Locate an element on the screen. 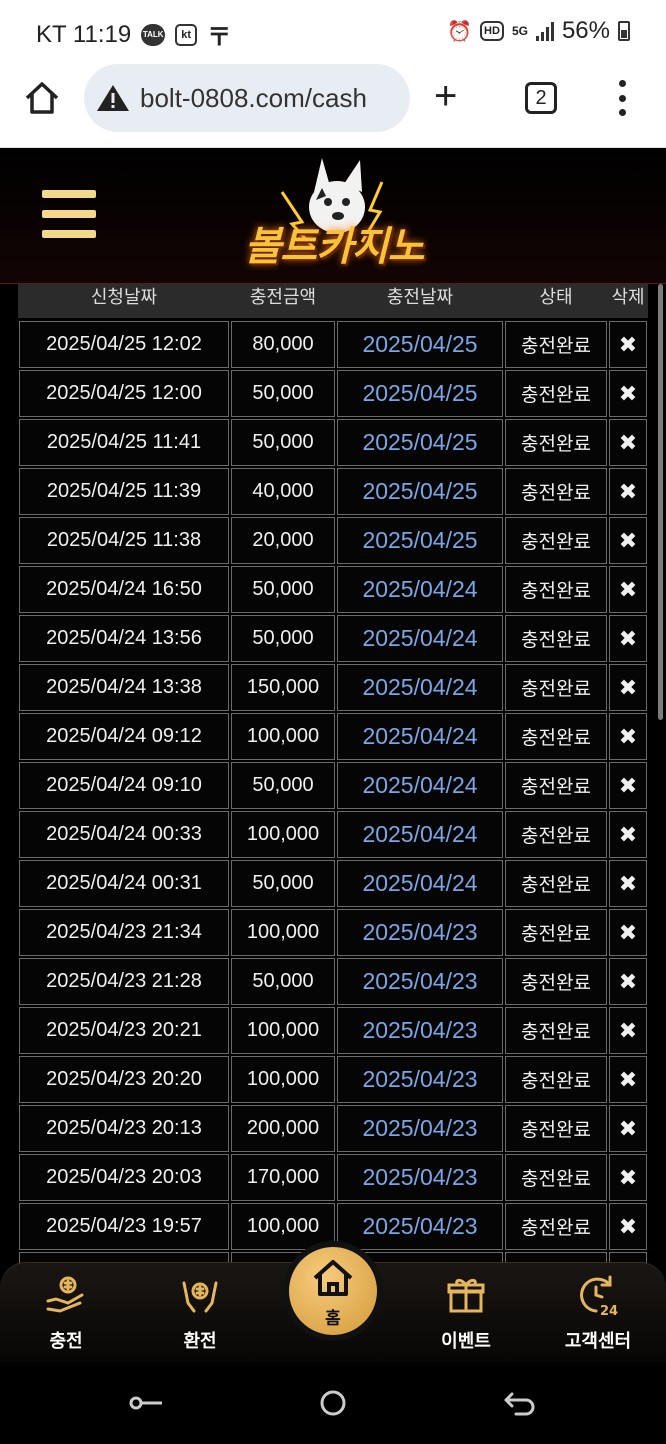  system-nav-bar is located at coordinates (333, 1403).